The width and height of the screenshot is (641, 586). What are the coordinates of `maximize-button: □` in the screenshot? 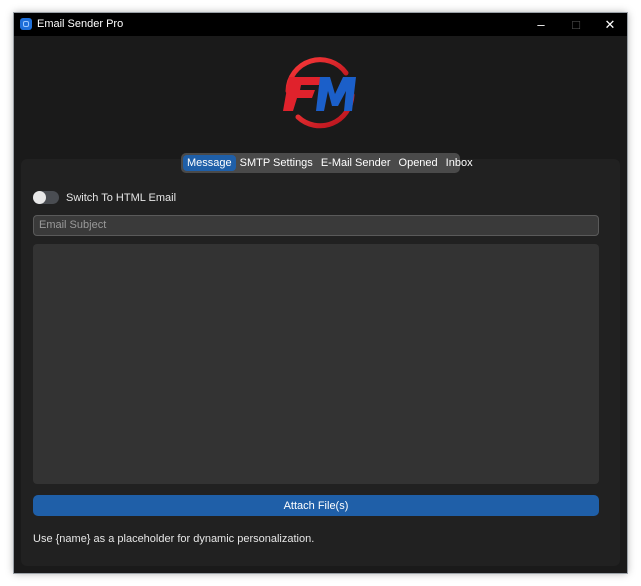 It's located at (576, 24).